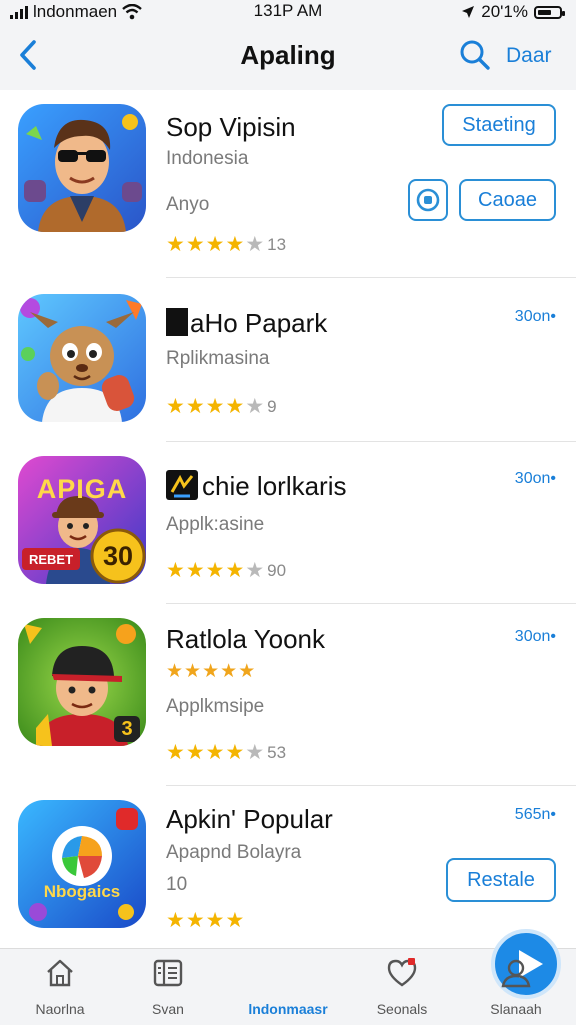  Describe the element at coordinates (82, 682) in the screenshot. I see `app-icon: 3` at that location.